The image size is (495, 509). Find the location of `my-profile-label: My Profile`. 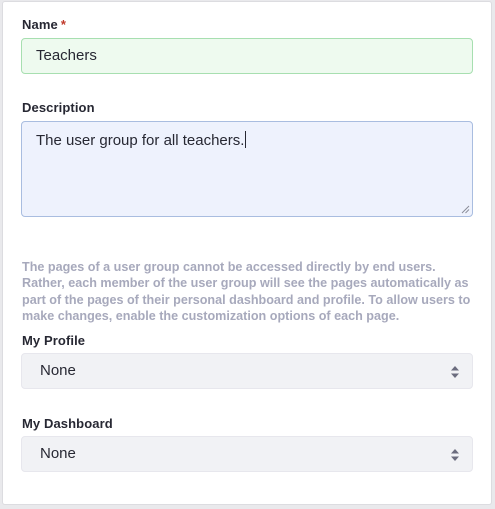

my-profile-label: My Profile is located at coordinates (54, 340).